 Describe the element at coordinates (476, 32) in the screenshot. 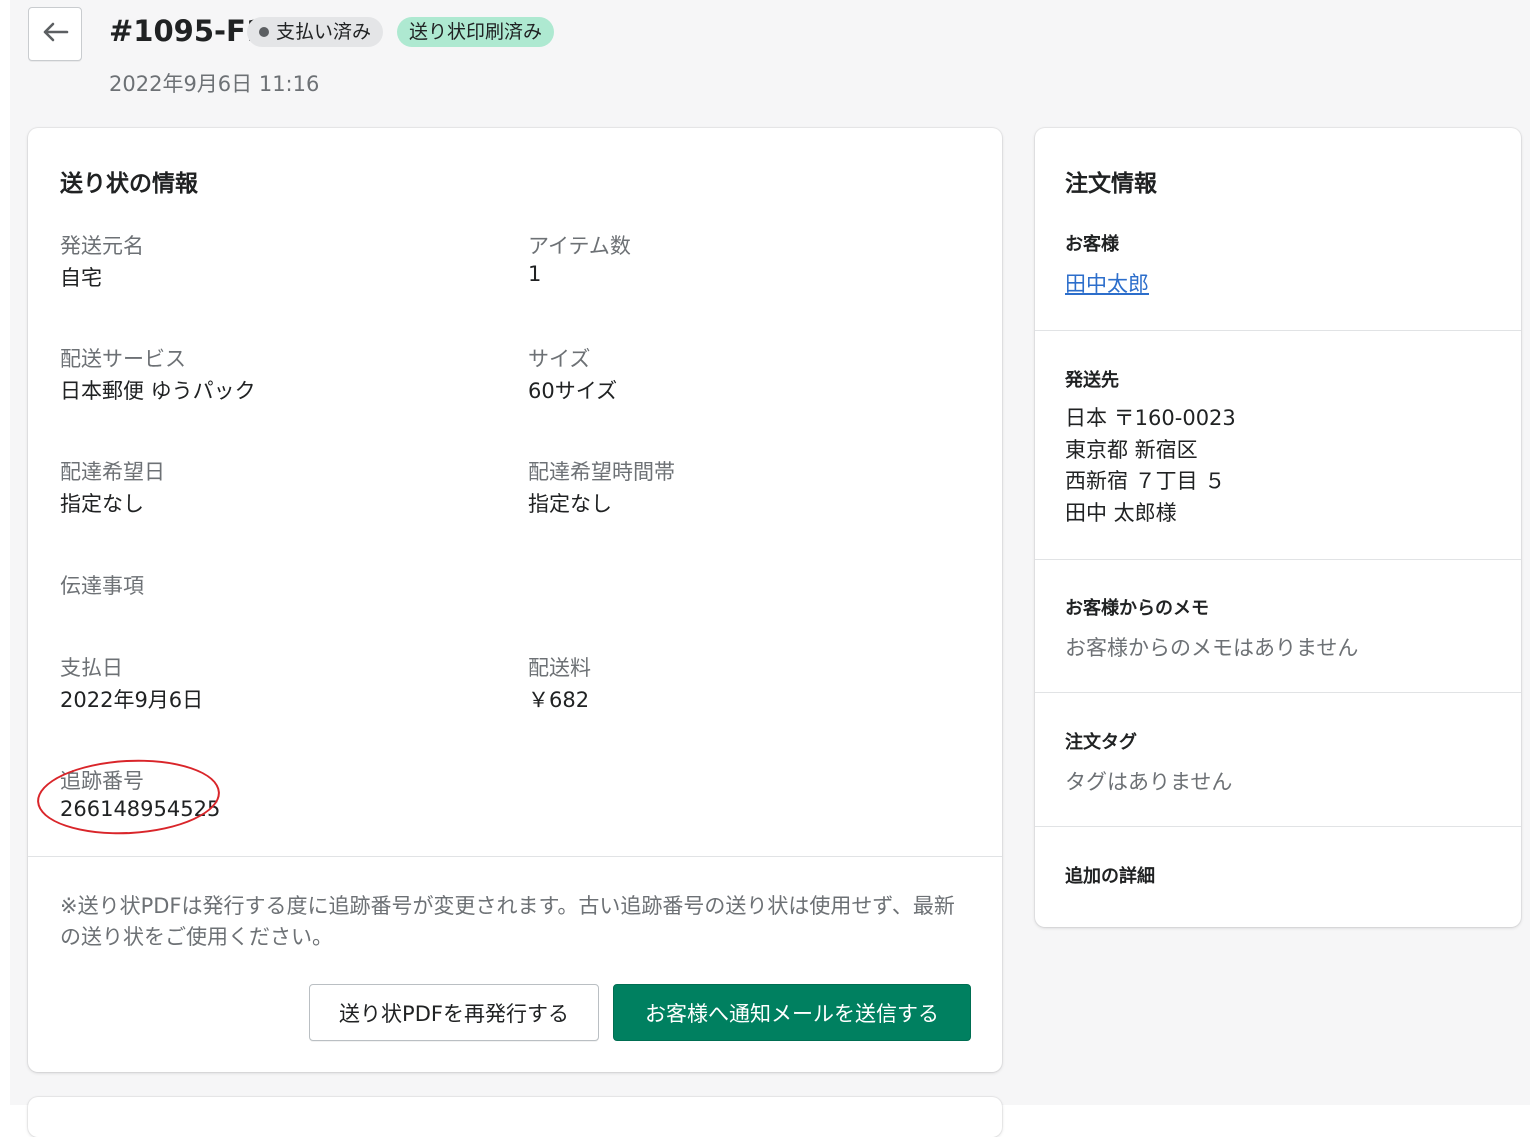

I see `fulfillment-status-badge: 送り状印刷済み` at that location.